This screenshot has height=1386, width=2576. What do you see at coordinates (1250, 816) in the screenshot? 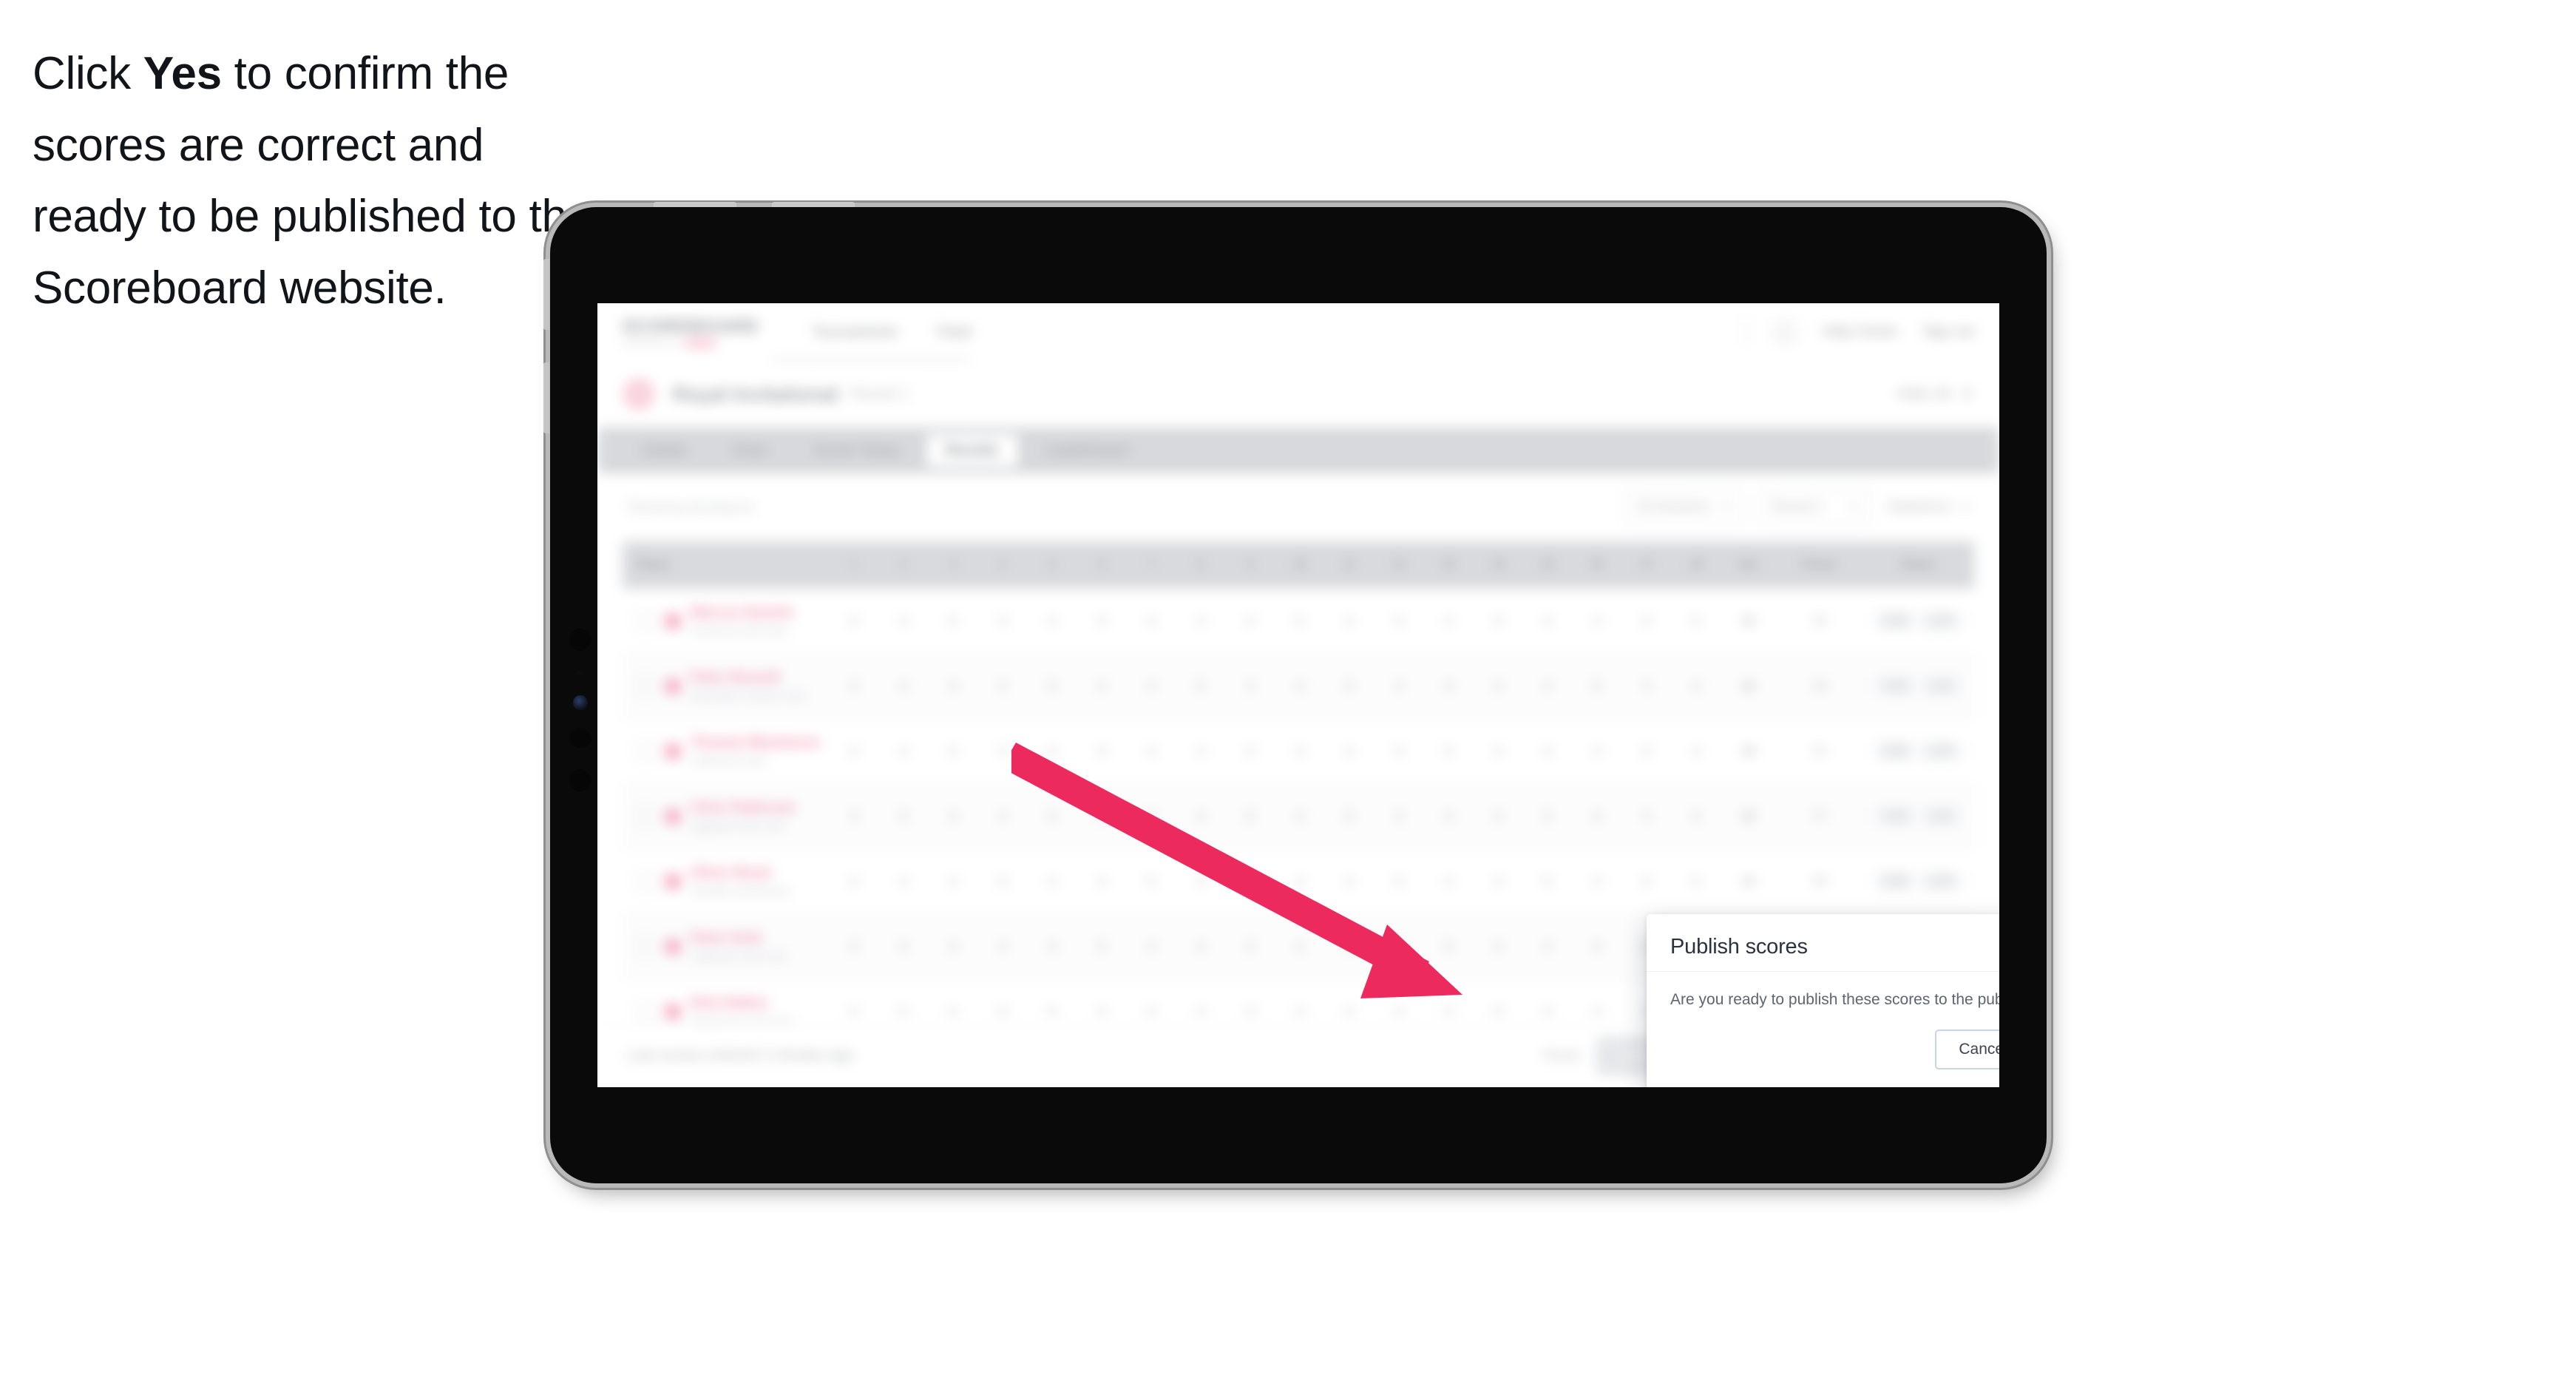
I see `hole-score-cell: 6` at bounding box center [1250, 816].